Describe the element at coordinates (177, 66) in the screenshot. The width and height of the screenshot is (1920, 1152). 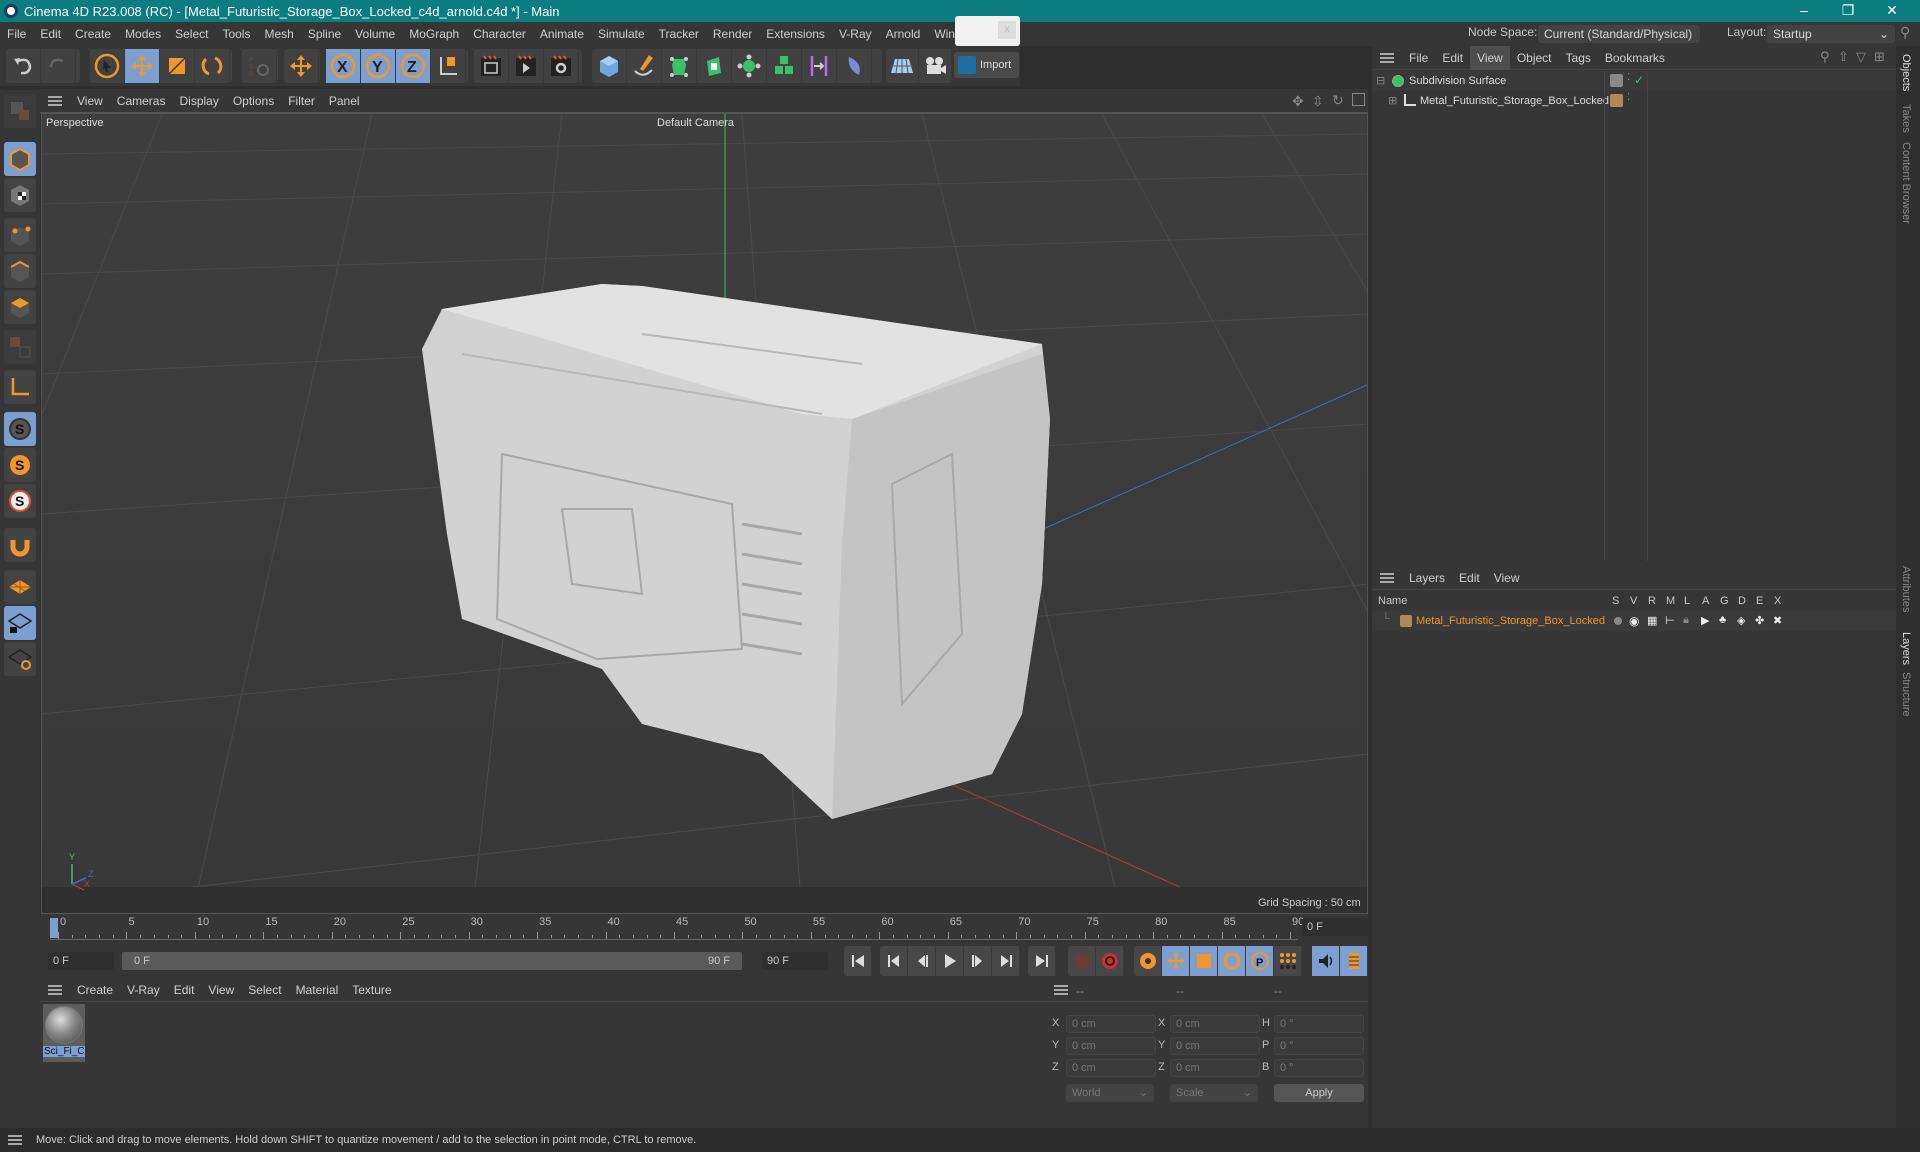
I see `scale-tool-button` at that location.